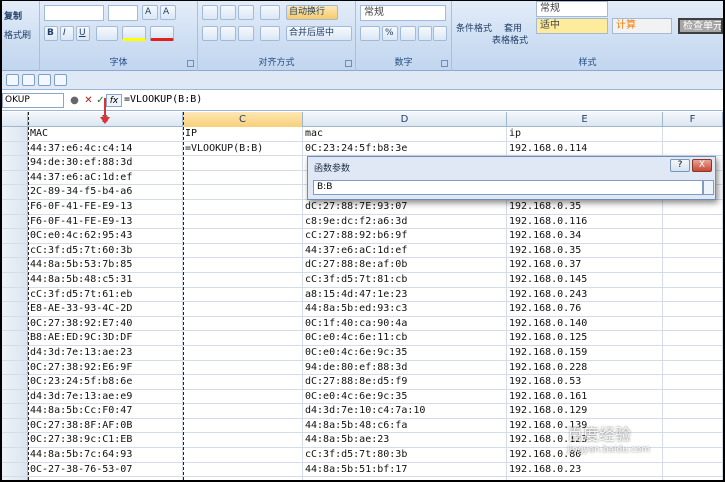 The width and height of the screenshot is (725, 482). What do you see at coordinates (405, 411) in the screenshot?
I see `cell-d: d4:3d:7e:10:c4:7a:10` at bounding box center [405, 411].